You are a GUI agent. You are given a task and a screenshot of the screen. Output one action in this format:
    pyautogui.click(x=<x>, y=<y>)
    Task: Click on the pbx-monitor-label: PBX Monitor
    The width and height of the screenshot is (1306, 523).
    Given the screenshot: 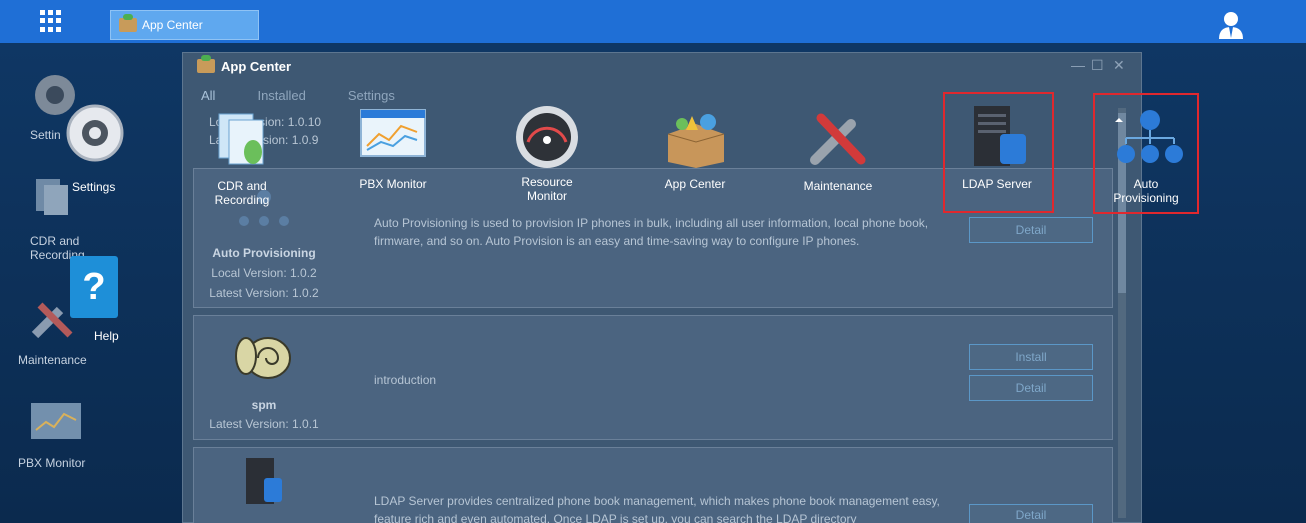 What is the action you would take?
    pyautogui.click(x=52, y=463)
    